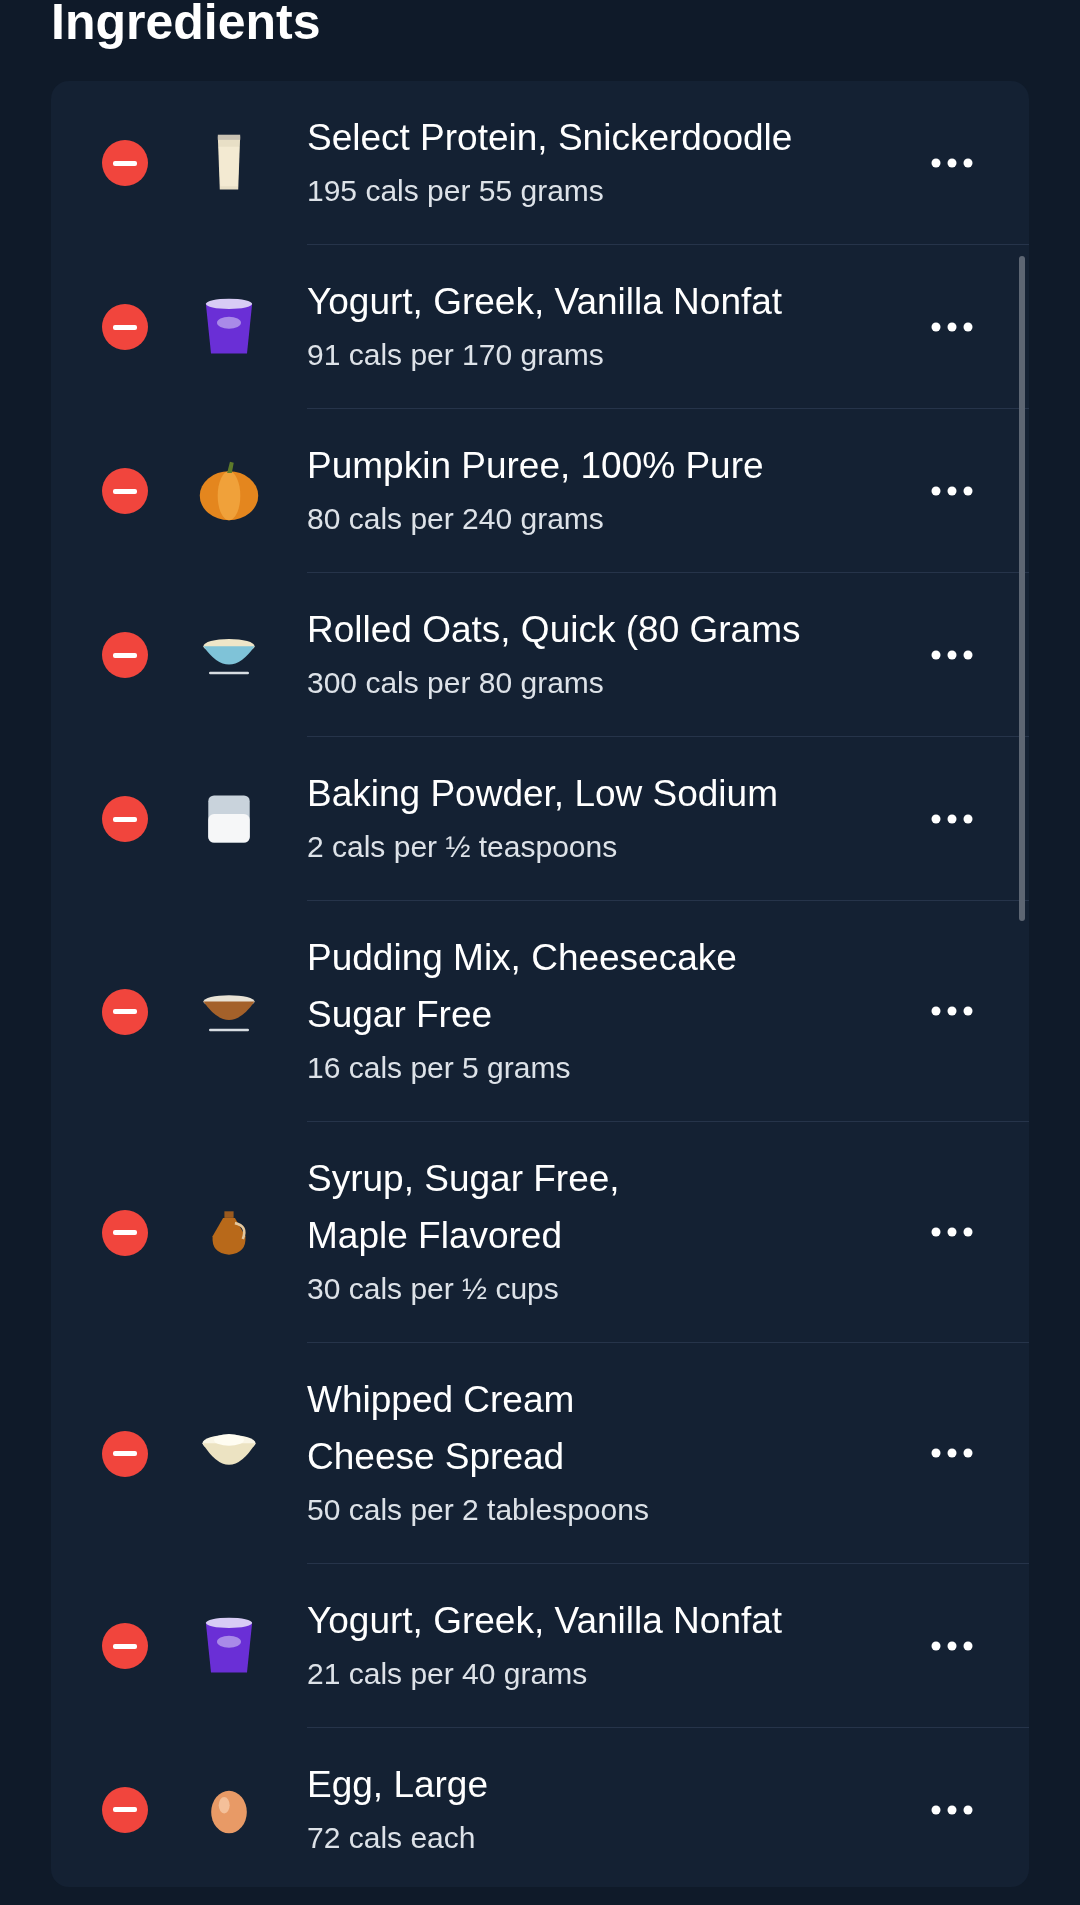 Image resolution: width=1080 pixels, height=1905 pixels. What do you see at coordinates (456, 519) in the screenshot?
I see `calorie-info: 80 cals per 240 grams` at bounding box center [456, 519].